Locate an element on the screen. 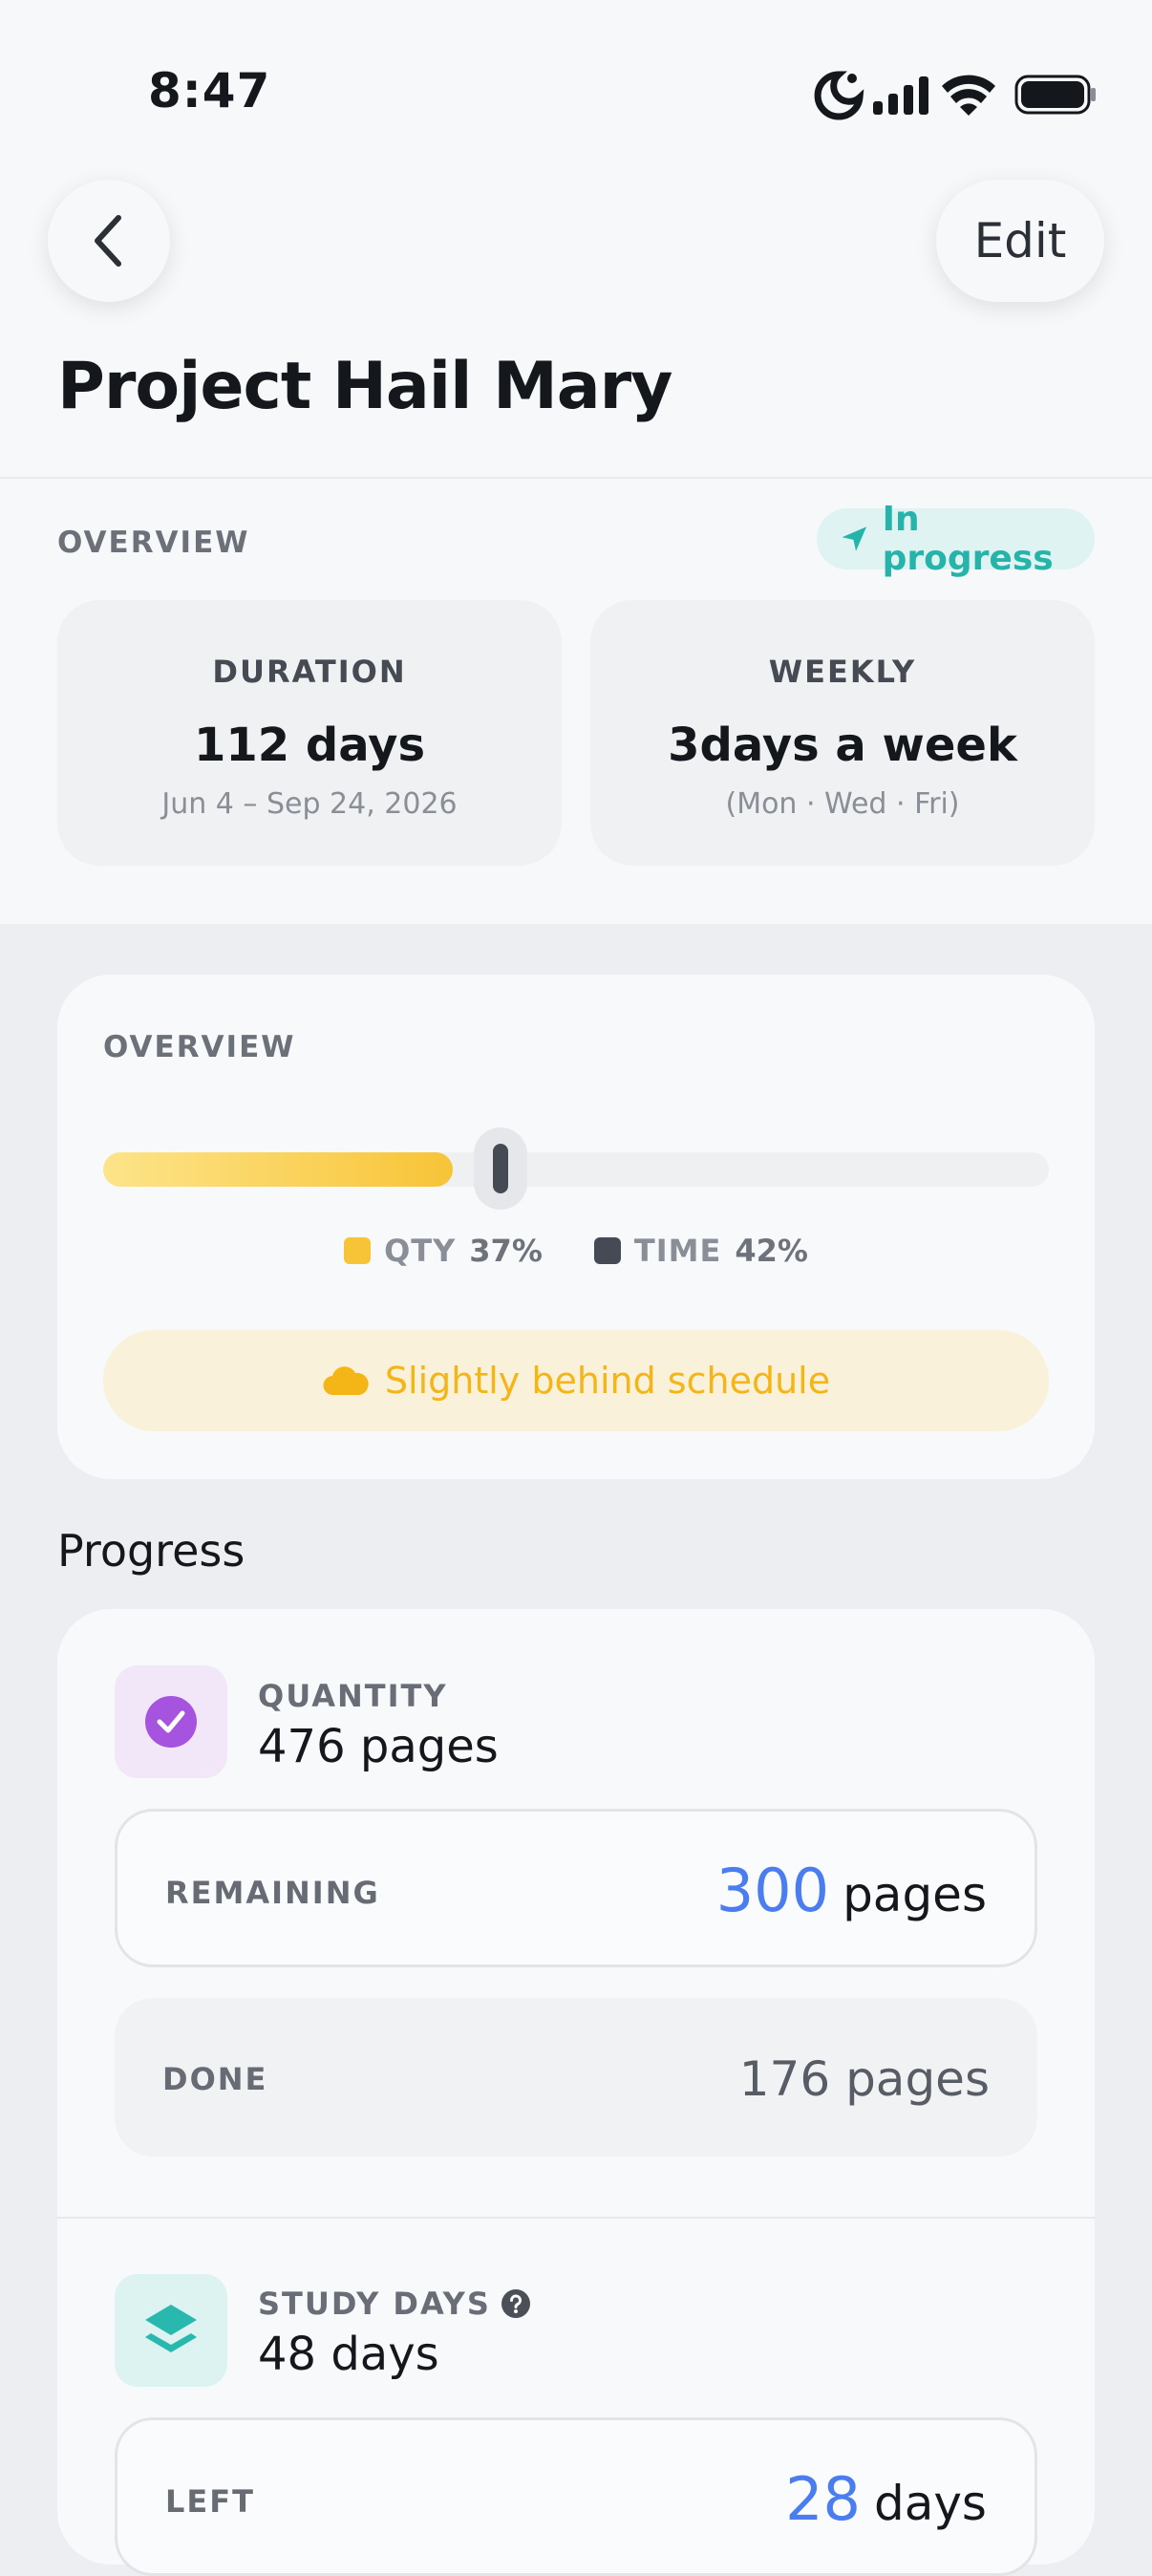 Image resolution: width=1152 pixels, height=2576 pixels. battery-icon is located at coordinates (1055, 95).